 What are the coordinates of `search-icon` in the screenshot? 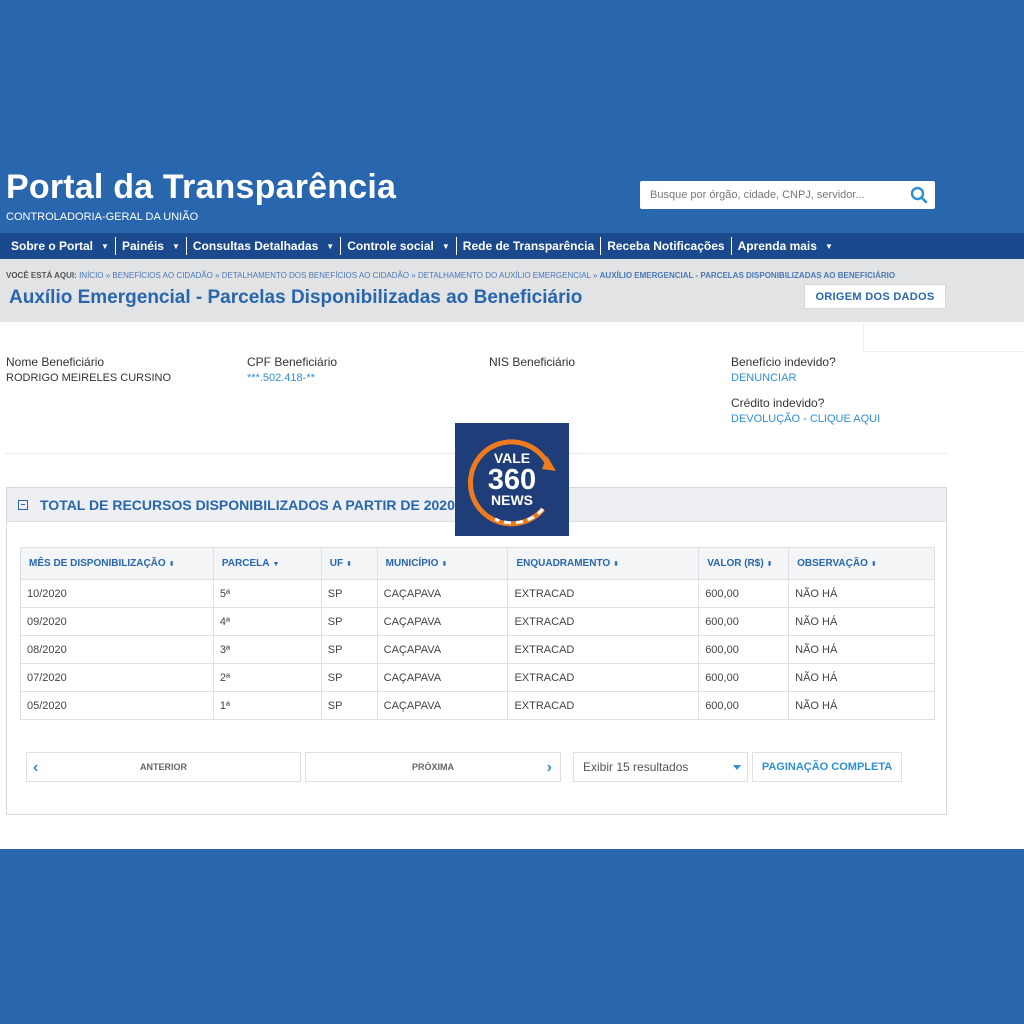 It's located at (919, 195).